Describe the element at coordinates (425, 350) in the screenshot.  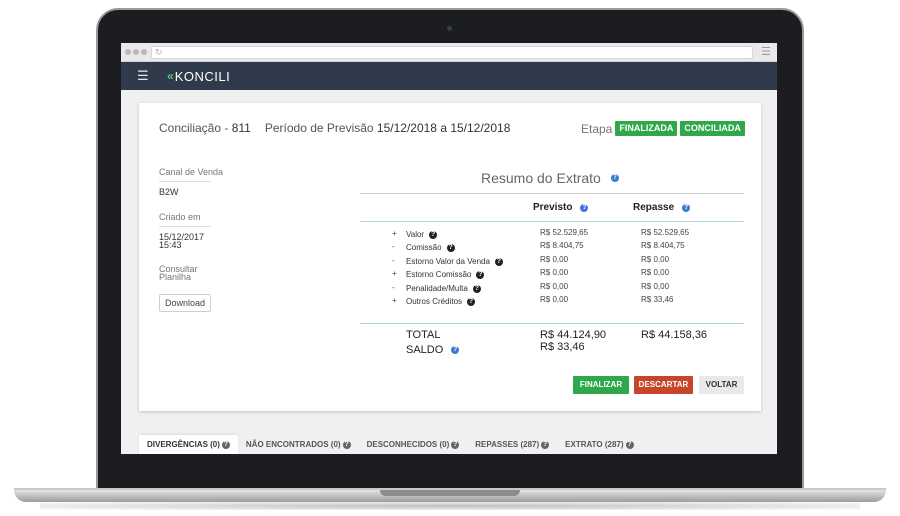
I see `saldo-label-text: SALDO` at that location.